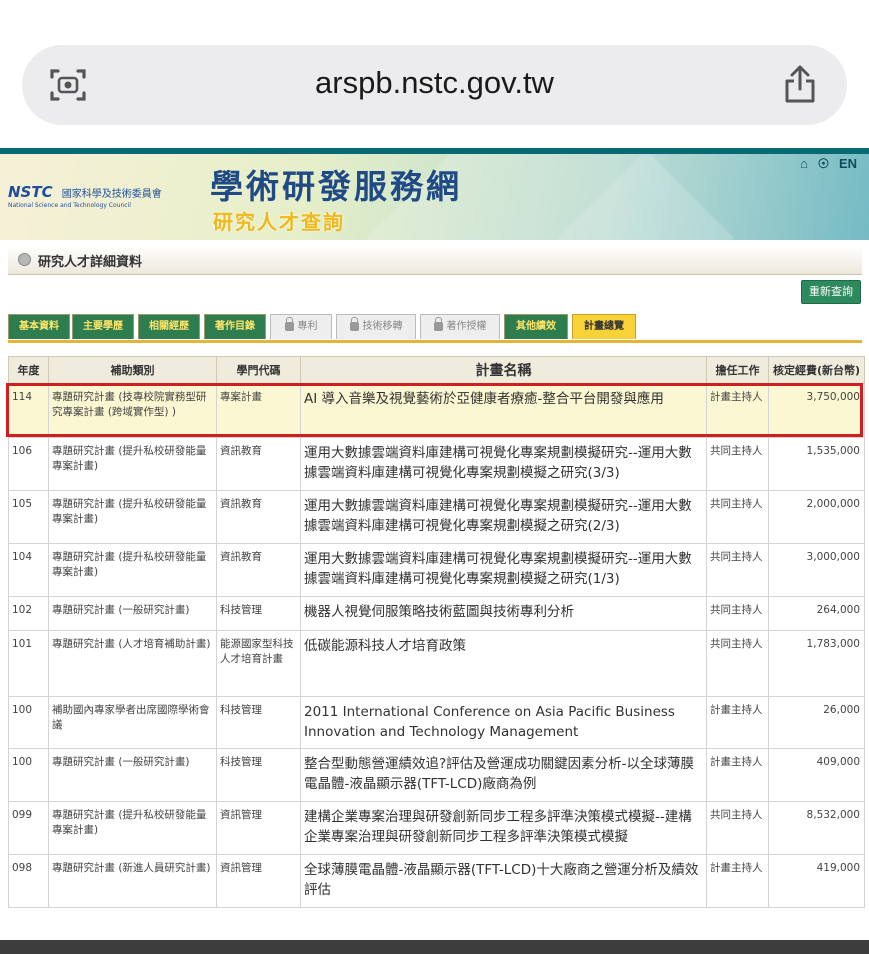 The width and height of the screenshot is (869, 954). Describe the element at coordinates (503, 613) in the screenshot. I see `project-name: 機器人視覺伺服策略技術藍圖與技術專利分析` at that location.